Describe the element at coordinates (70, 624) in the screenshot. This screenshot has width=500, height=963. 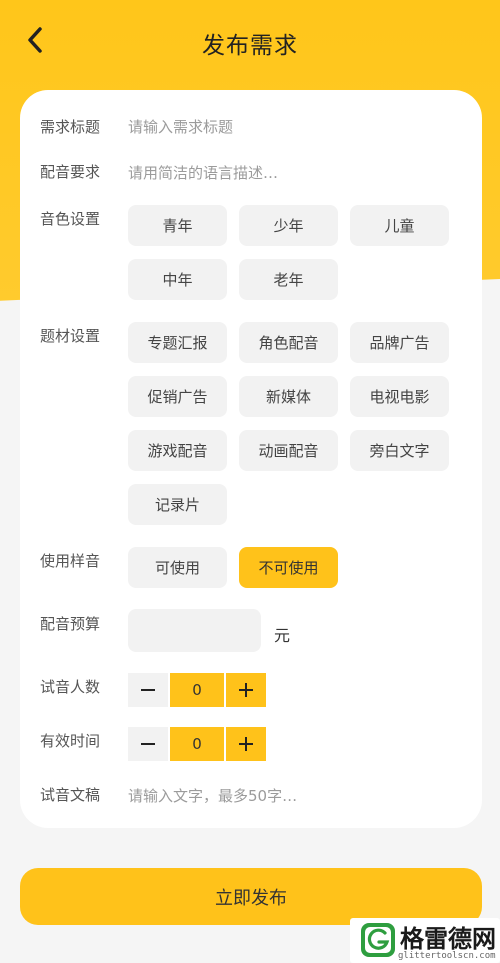
I see `budget-label: 配音预算` at that location.